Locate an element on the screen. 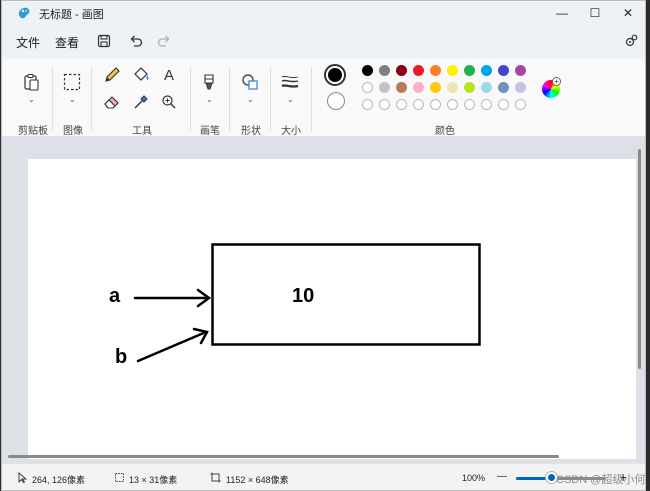 Image resolution: width=650 pixels, height=491 pixels. watermark-text: CSDN @超级小何 is located at coordinates (601, 480).